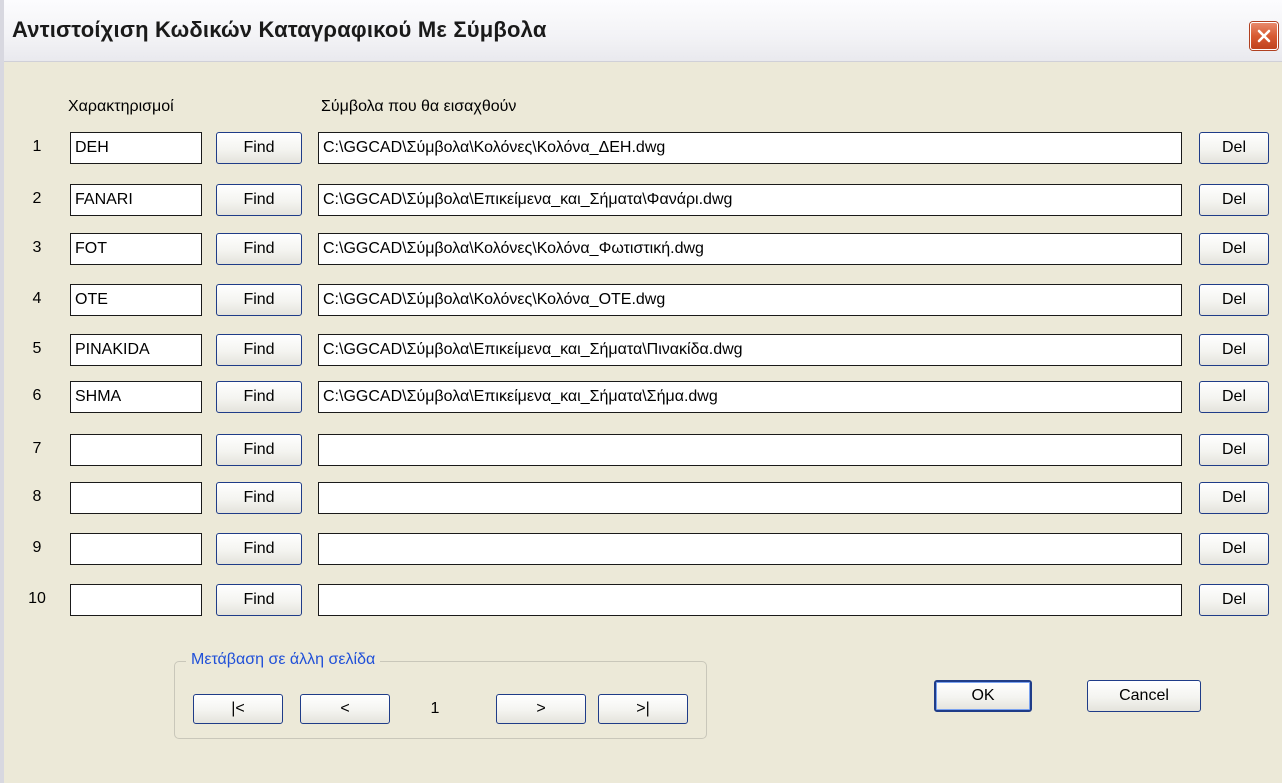  I want to click on code-field: SHMA, so click(136, 397).